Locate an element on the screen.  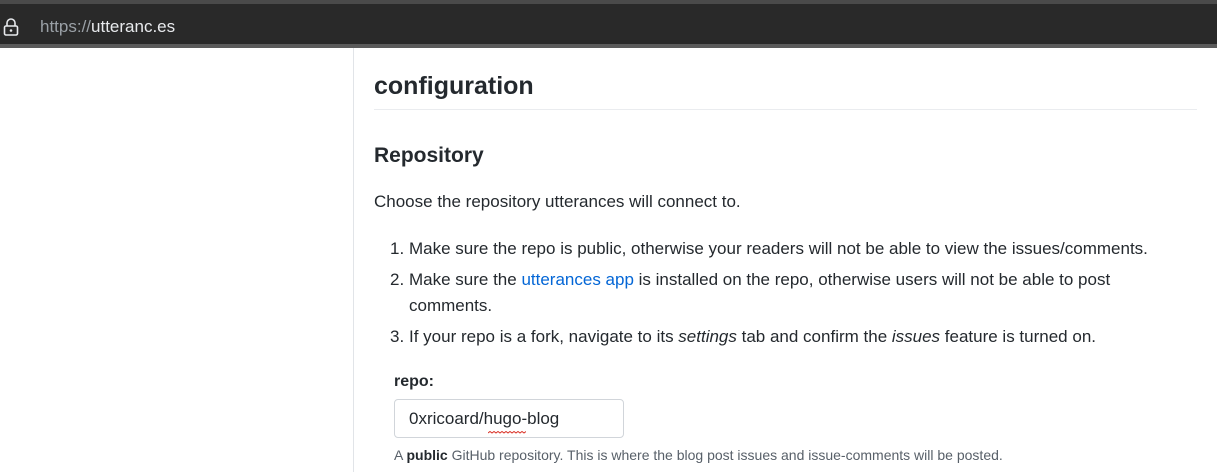
browser-address-bar: https://utteranc.es is located at coordinates (608, 24).